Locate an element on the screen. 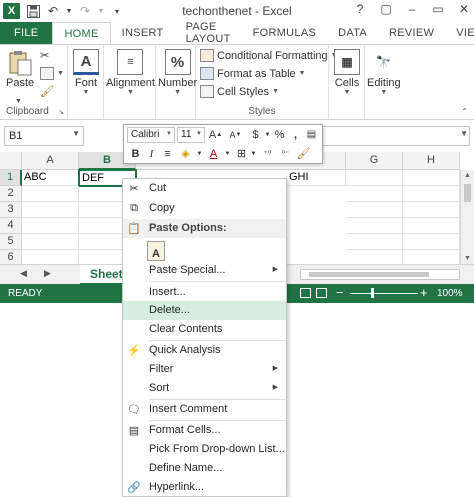  close-icon: ✕ is located at coordinates (464, 9).